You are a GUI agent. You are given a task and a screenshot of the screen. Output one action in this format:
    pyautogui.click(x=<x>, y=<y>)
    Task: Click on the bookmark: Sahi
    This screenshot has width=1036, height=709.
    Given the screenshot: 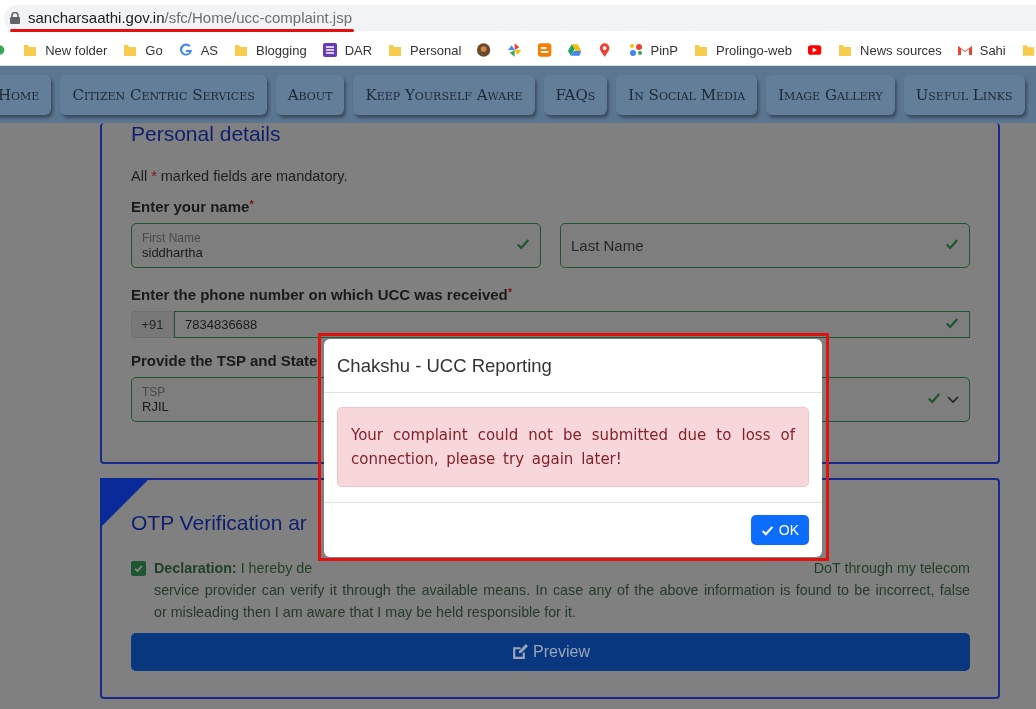 What is the action you would take?
    pyautogui.click(x=981, y=50)
    